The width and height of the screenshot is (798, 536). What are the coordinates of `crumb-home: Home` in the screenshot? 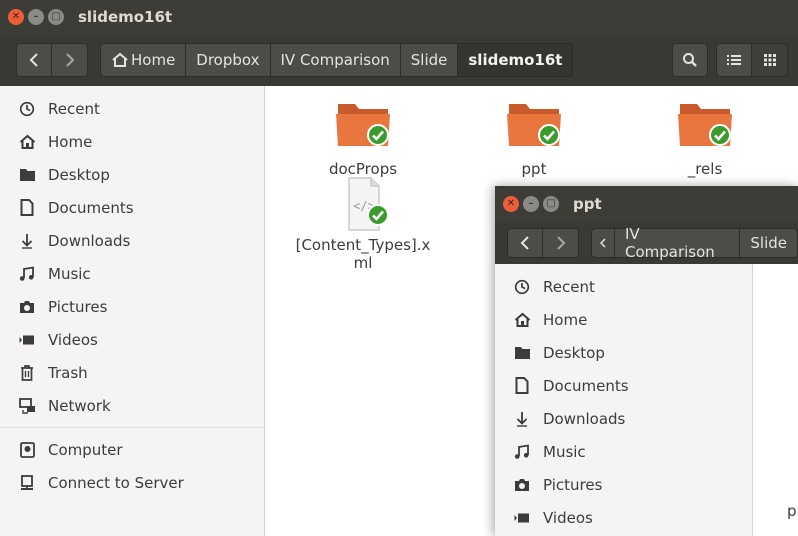 It's located at (143, 60).